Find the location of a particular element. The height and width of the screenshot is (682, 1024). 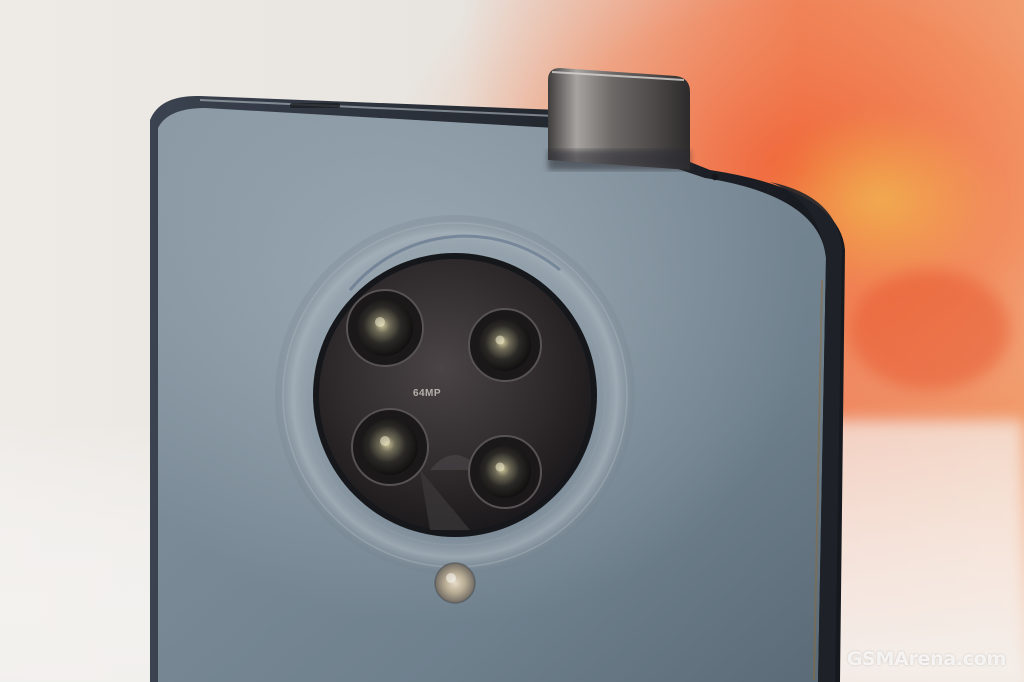

lens-top-right-icon is located at coordinates (505, 345).